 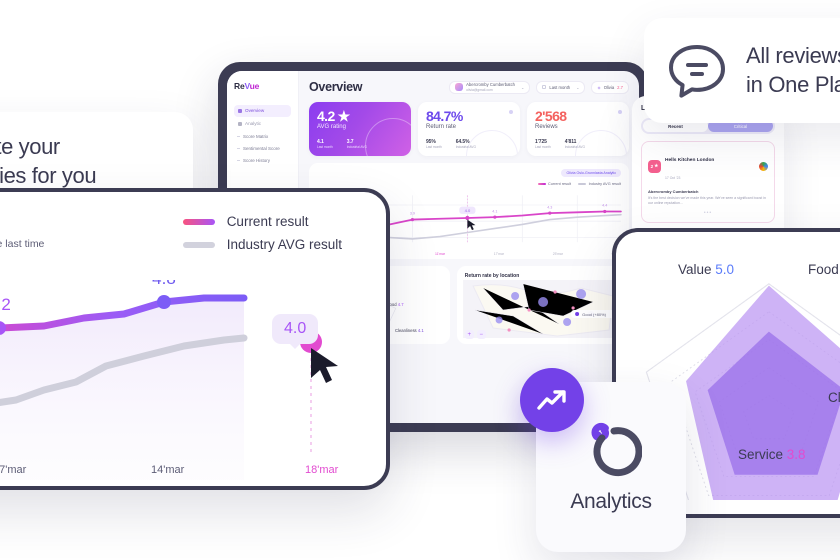 What do you see at coordinates (336, 87) in the screenshot?
I see `page-title: Overview` at bounding box center [336, 87].